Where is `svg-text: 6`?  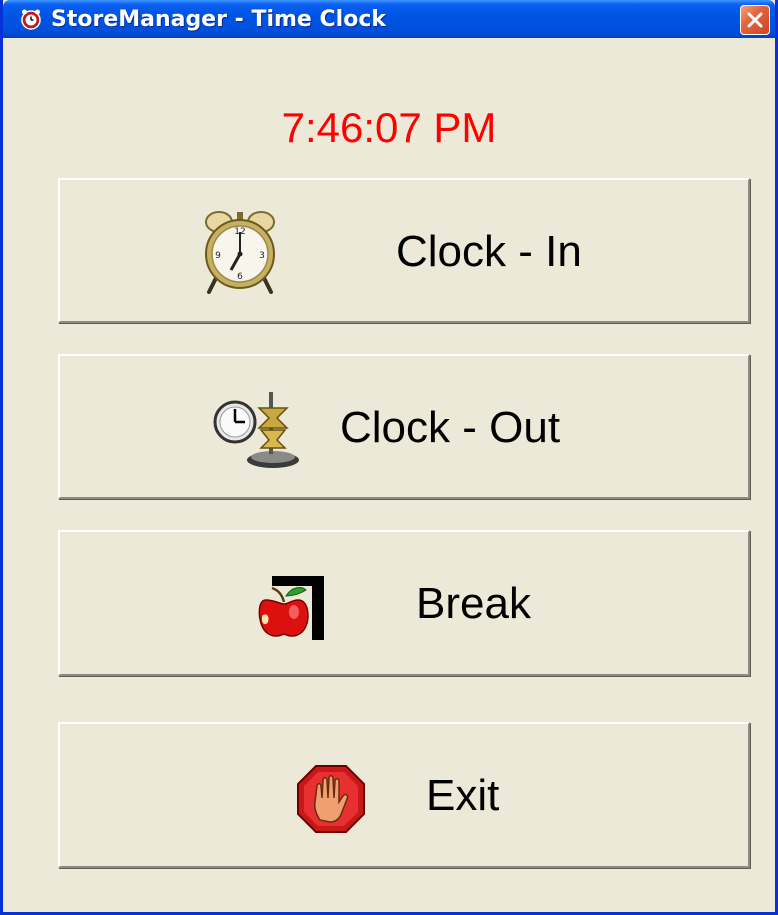 svg-text: 6 is located at coordinates (240, 277).